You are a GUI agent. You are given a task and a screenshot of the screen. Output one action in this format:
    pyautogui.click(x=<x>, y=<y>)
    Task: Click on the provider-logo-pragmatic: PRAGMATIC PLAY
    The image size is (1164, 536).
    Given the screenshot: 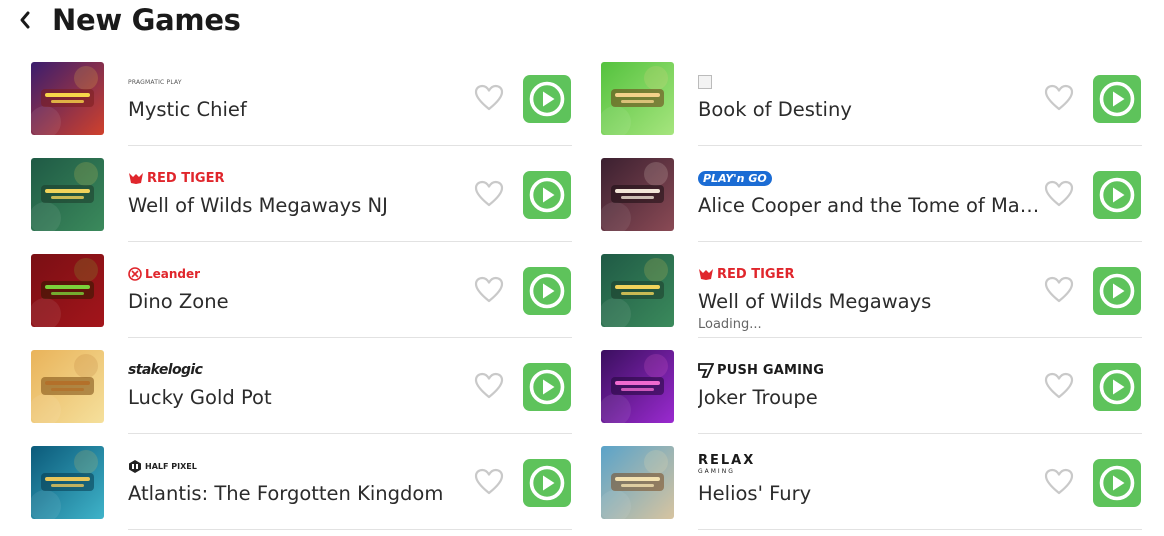 What is the action you would take?
    pyautogui.click(x=155, y=82)
    